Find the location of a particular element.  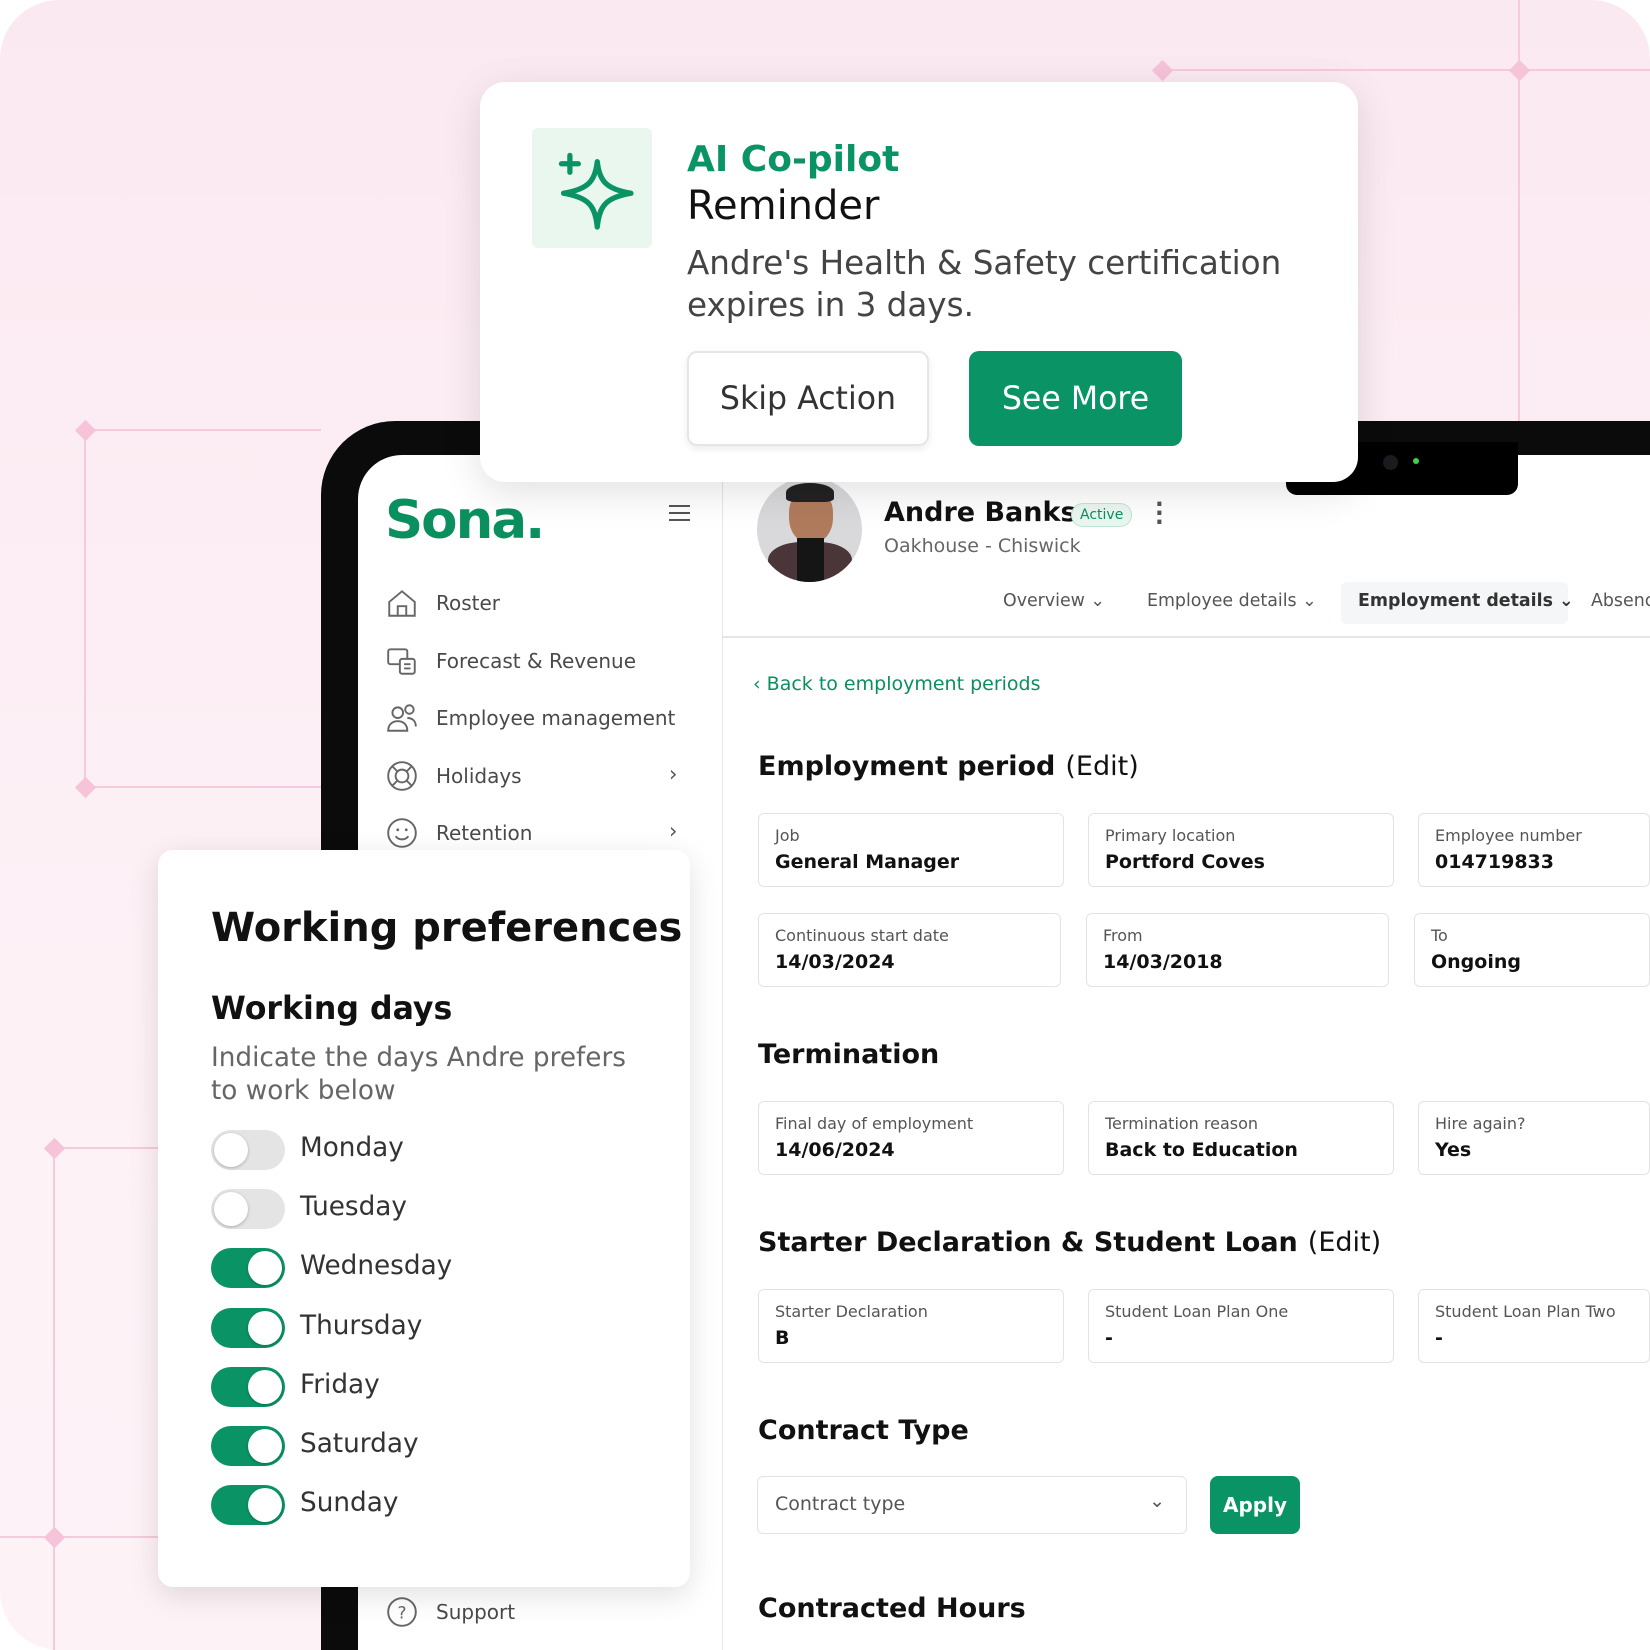

field-label: Termination reason is located at coordinates (1182, 1123).